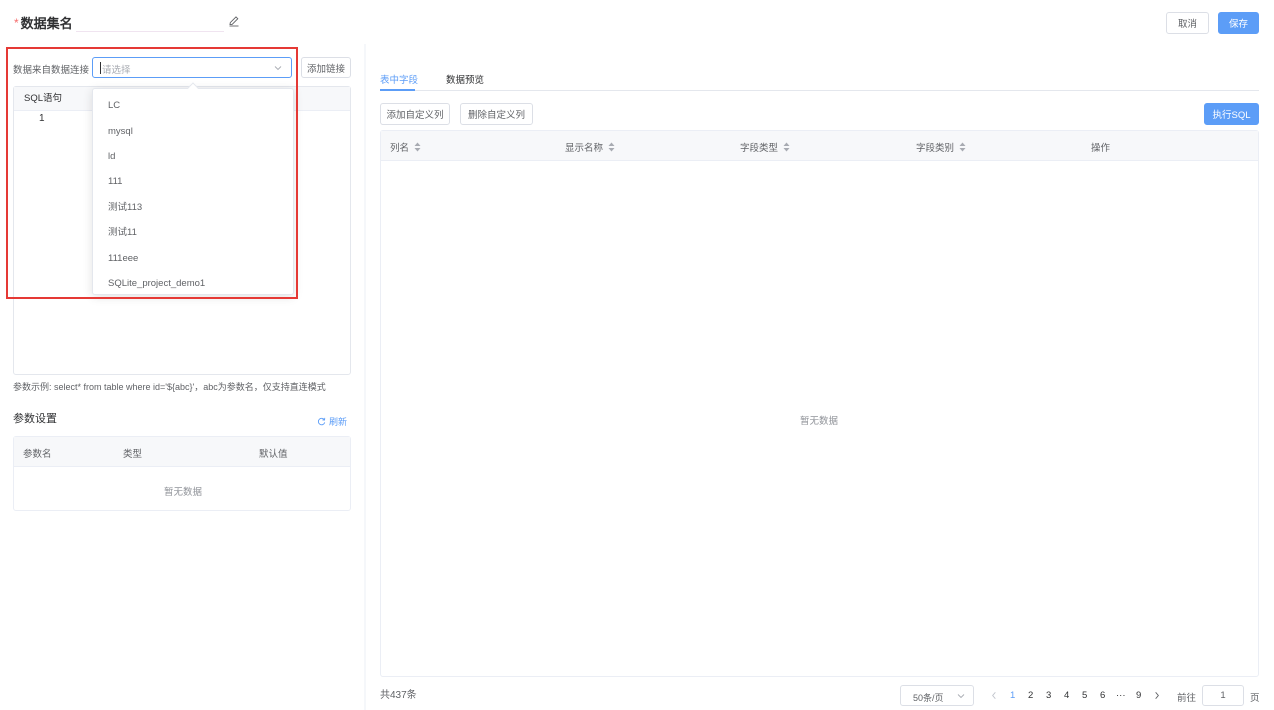  I want to click on dataset-name-input, so click(150, 22).